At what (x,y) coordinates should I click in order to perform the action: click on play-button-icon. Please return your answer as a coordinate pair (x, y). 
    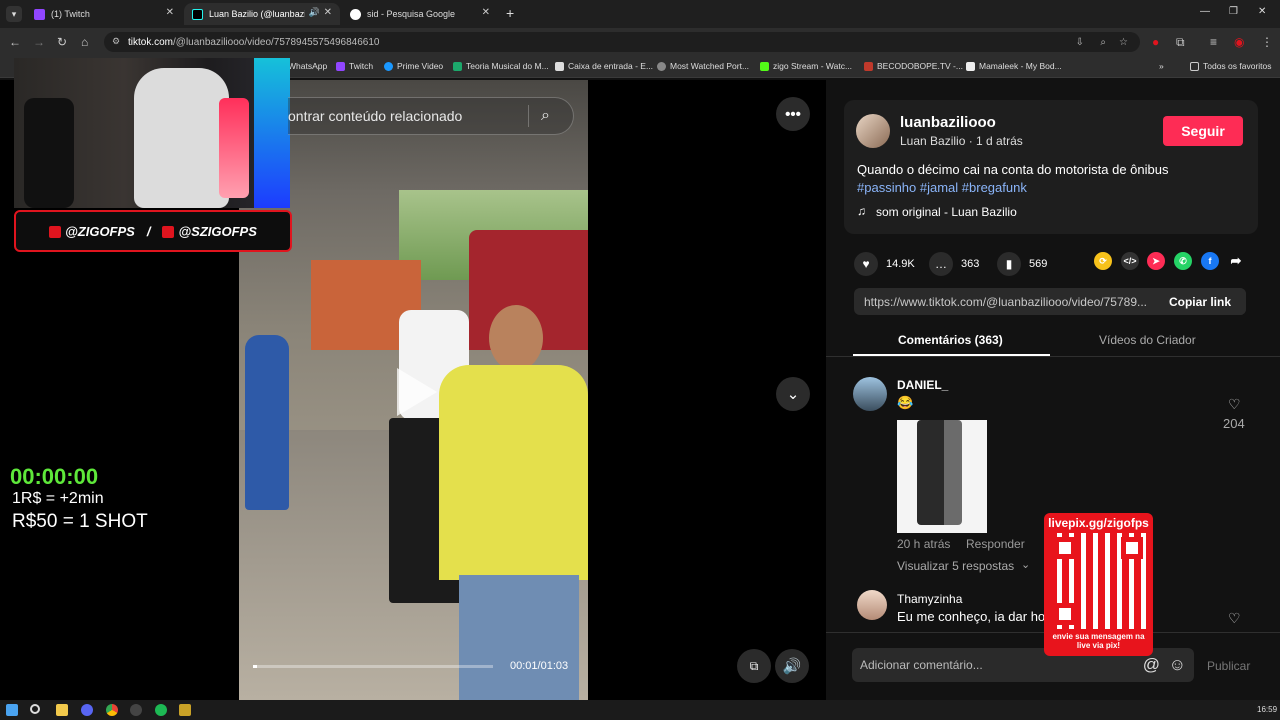
    Looking at the image, I should click on (417, 392).